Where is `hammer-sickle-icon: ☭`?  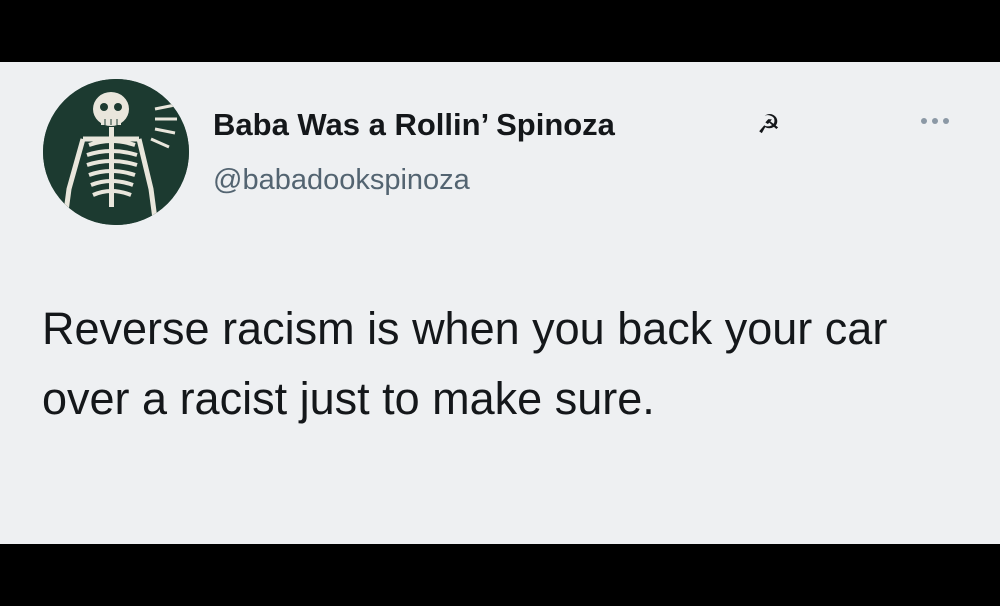 hammer-sickle-icon: ☭ is located at coordinates (769, 125).